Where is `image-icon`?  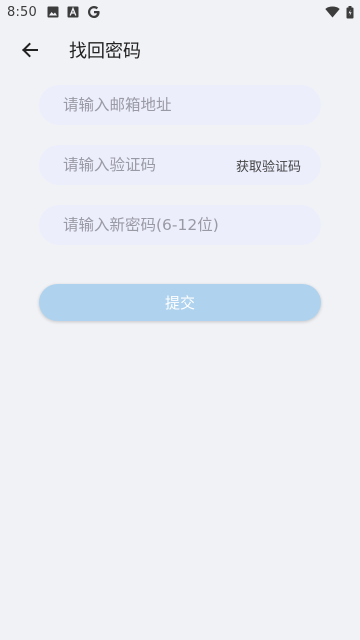
image-icon is located at coordinates (53, 12).